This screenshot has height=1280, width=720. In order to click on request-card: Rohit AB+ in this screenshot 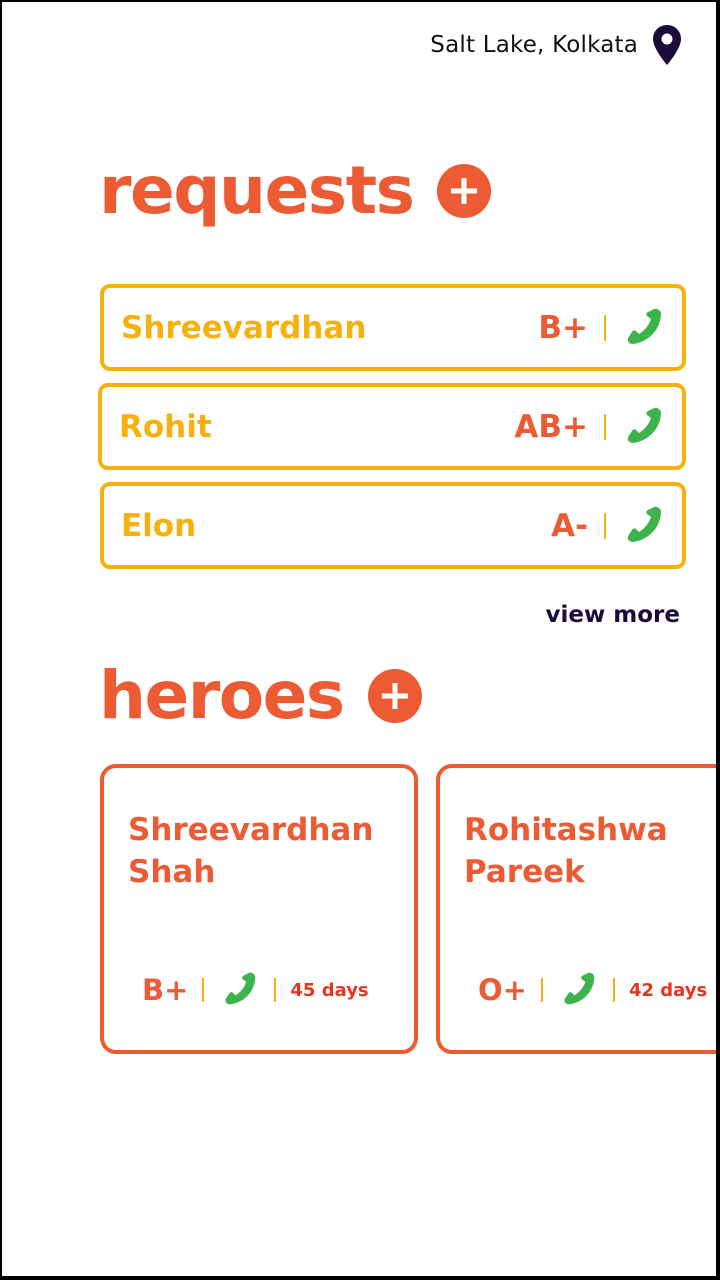, I will do `click(392, 426)`.